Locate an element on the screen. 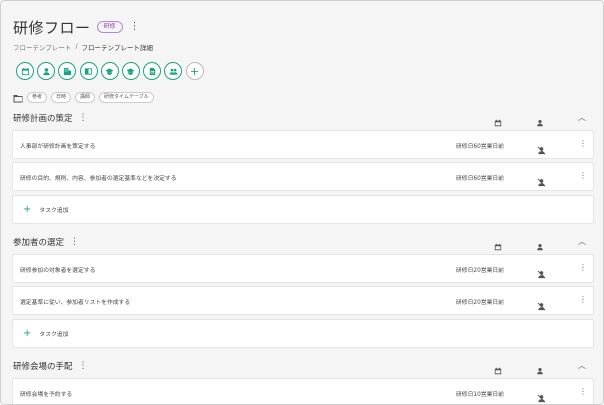 Image resolution: width=604 pixels, height=405 pixels. book-button is located at coordinates (88, 71).